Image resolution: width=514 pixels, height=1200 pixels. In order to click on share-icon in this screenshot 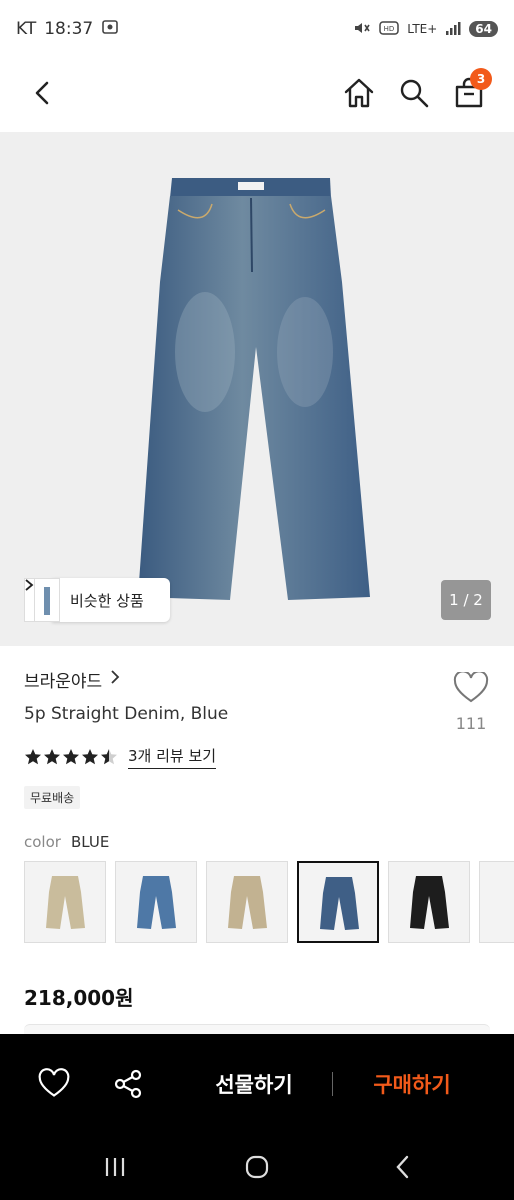, I will do `click(128, 1084)`.